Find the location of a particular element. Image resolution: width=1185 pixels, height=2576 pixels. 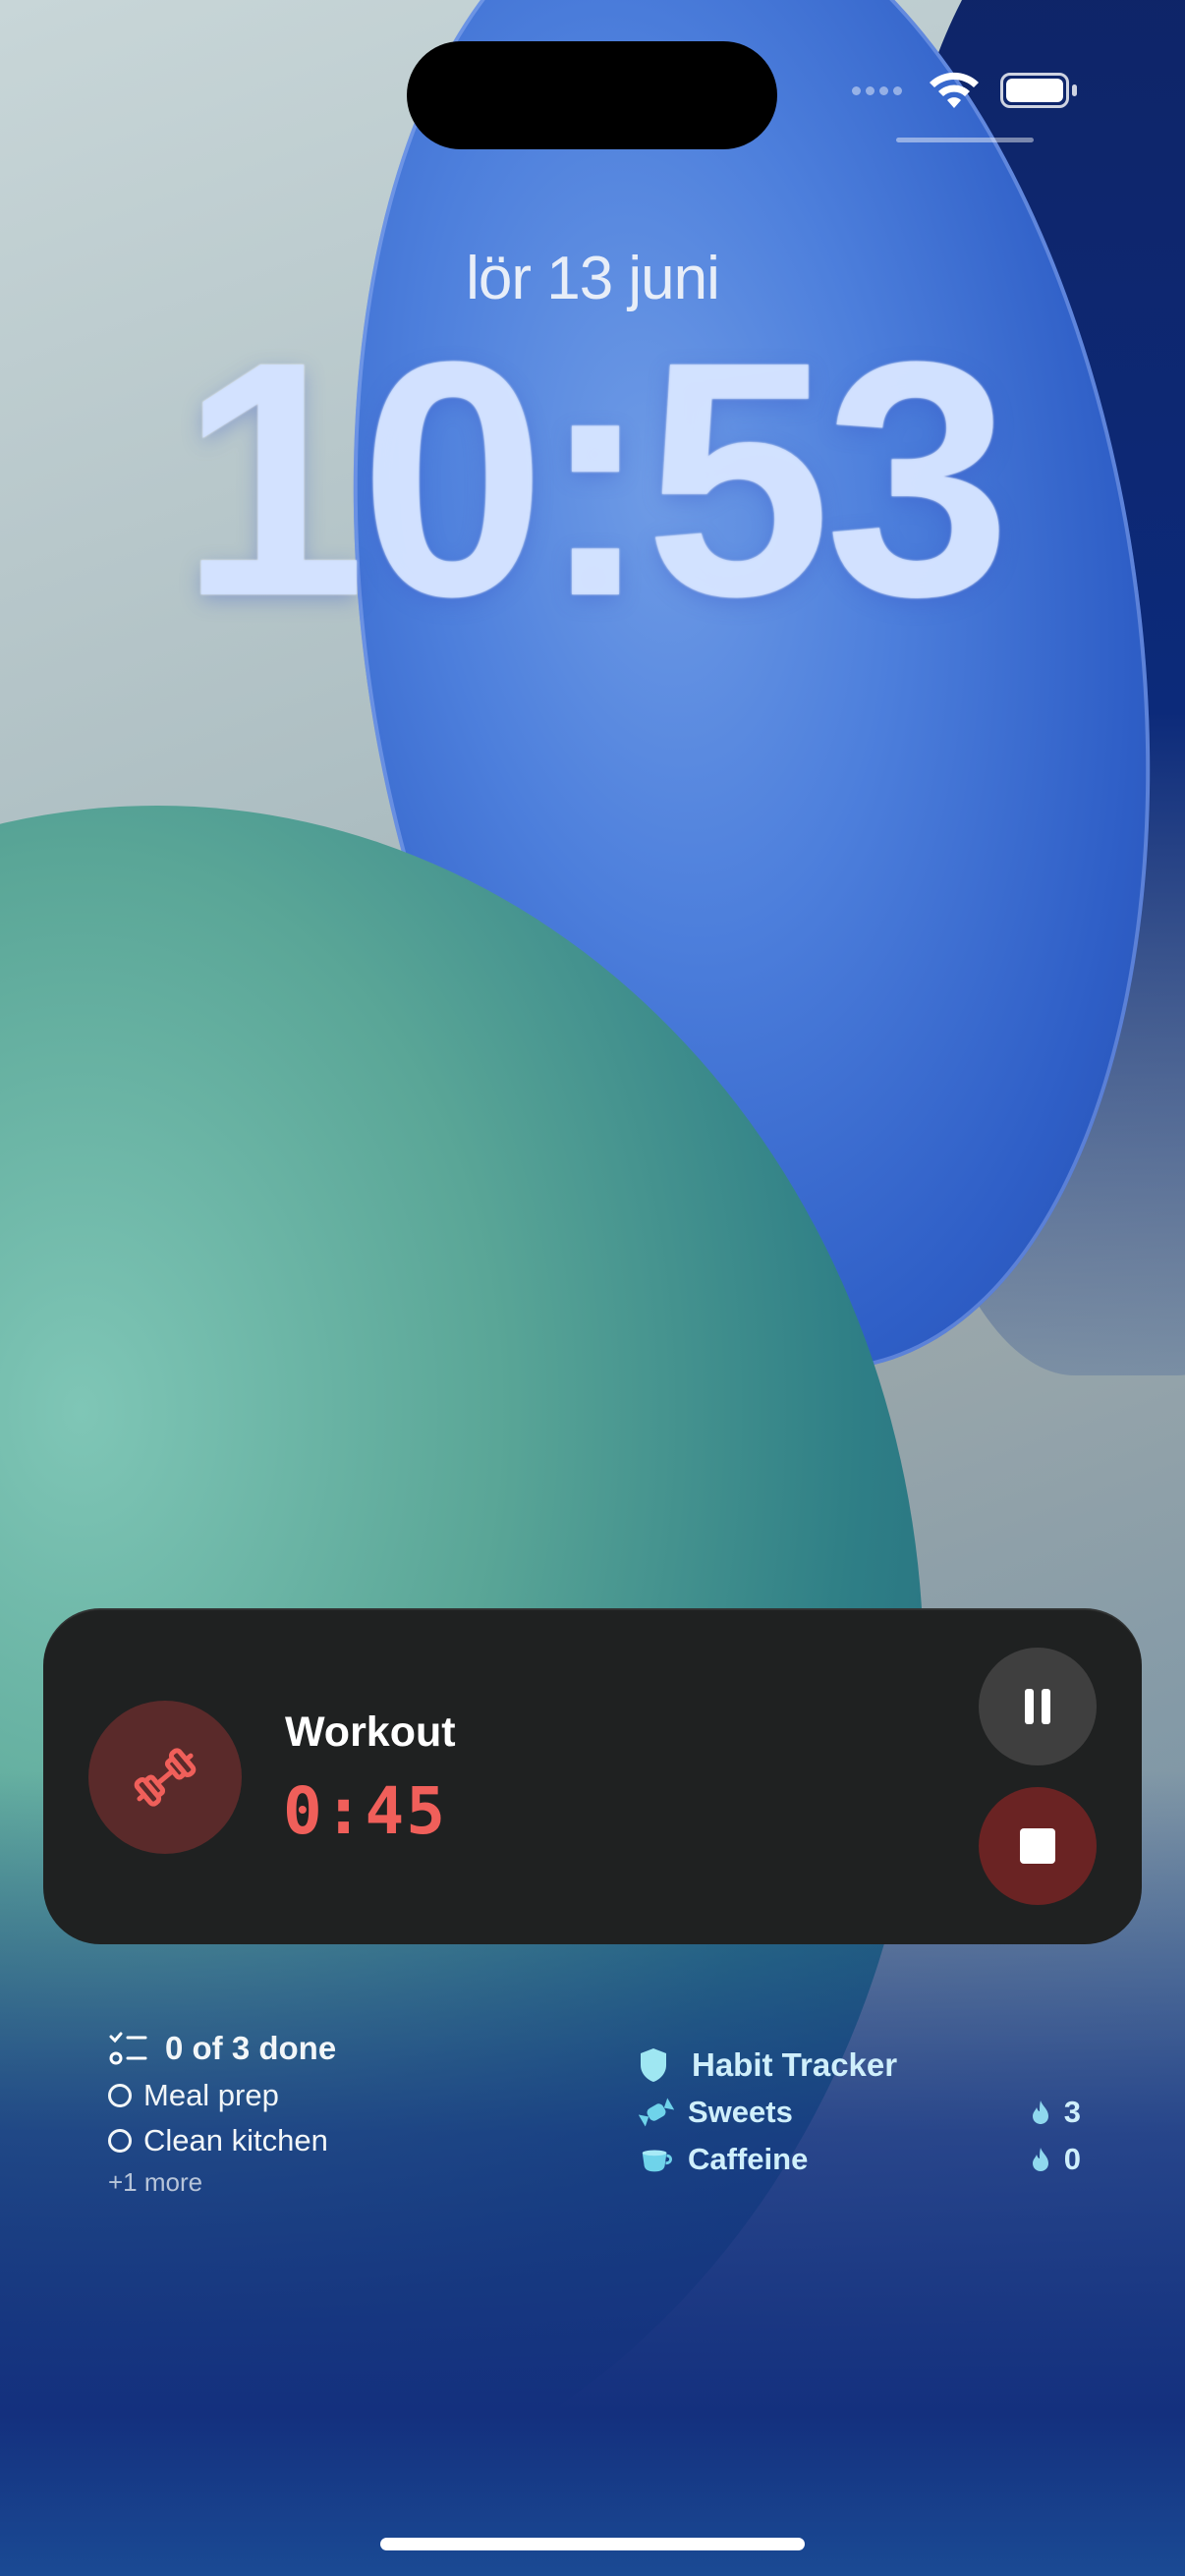

todo-header: 0 of 3 done is located at coordinates (222, 2048).